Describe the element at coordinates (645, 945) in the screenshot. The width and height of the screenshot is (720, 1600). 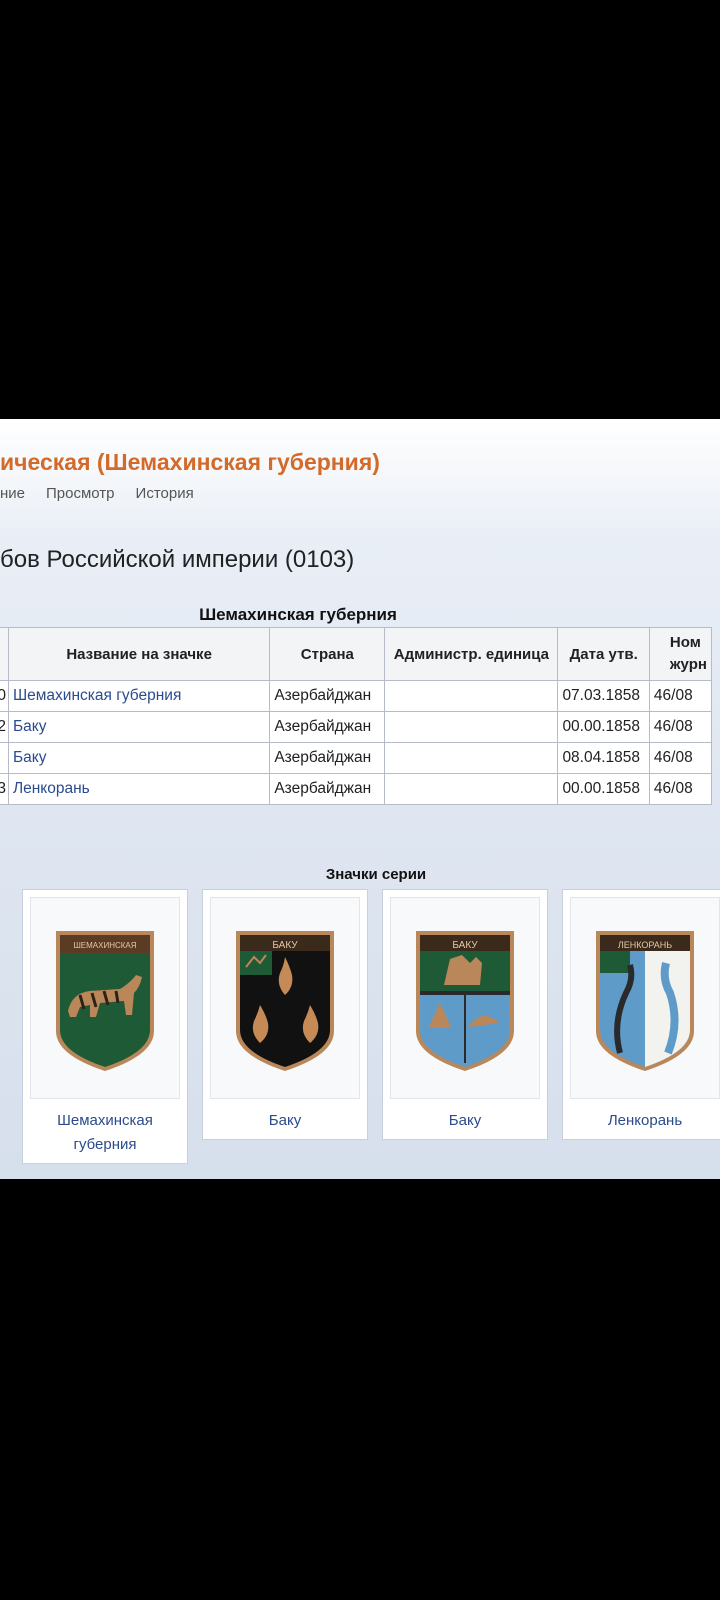
I see `svg-text: ЛЕНКОРАНЬ` at that location.